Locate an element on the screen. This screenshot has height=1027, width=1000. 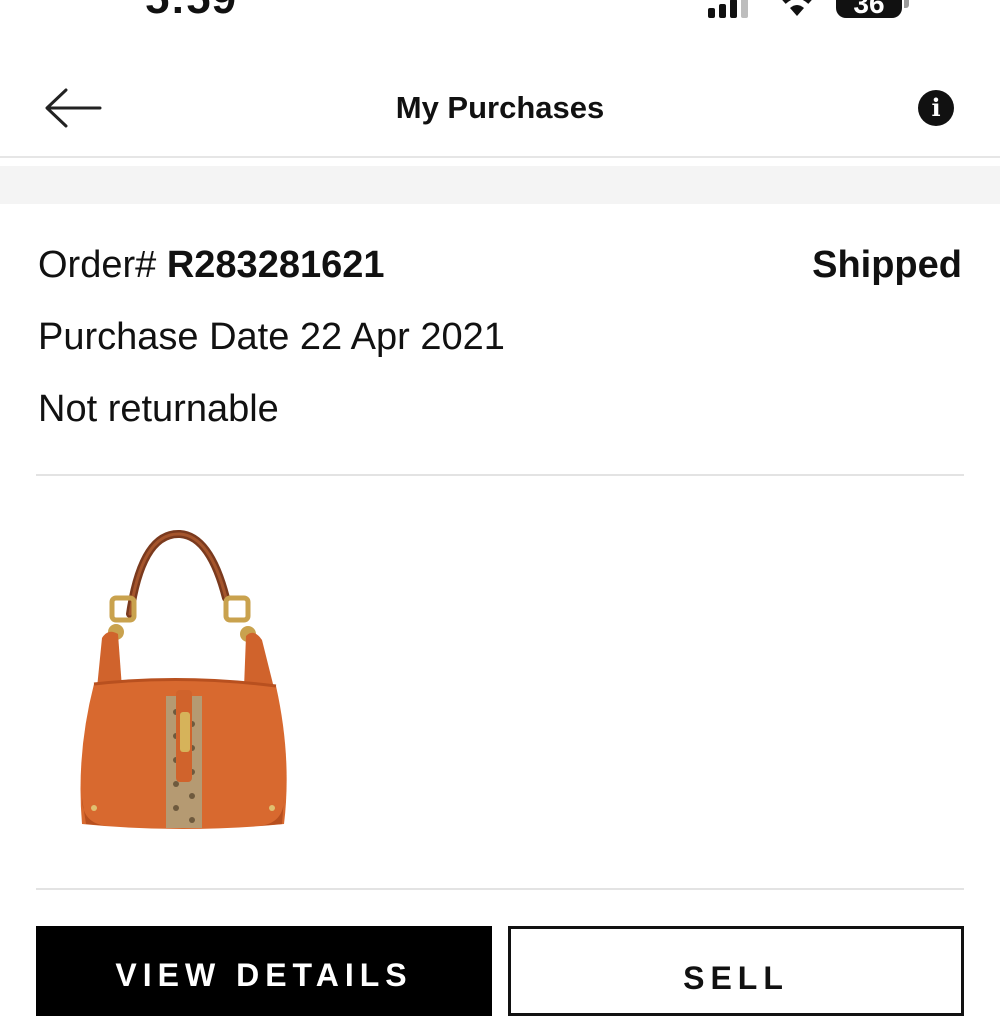
battery-tip is located at coordinates (906, 4).